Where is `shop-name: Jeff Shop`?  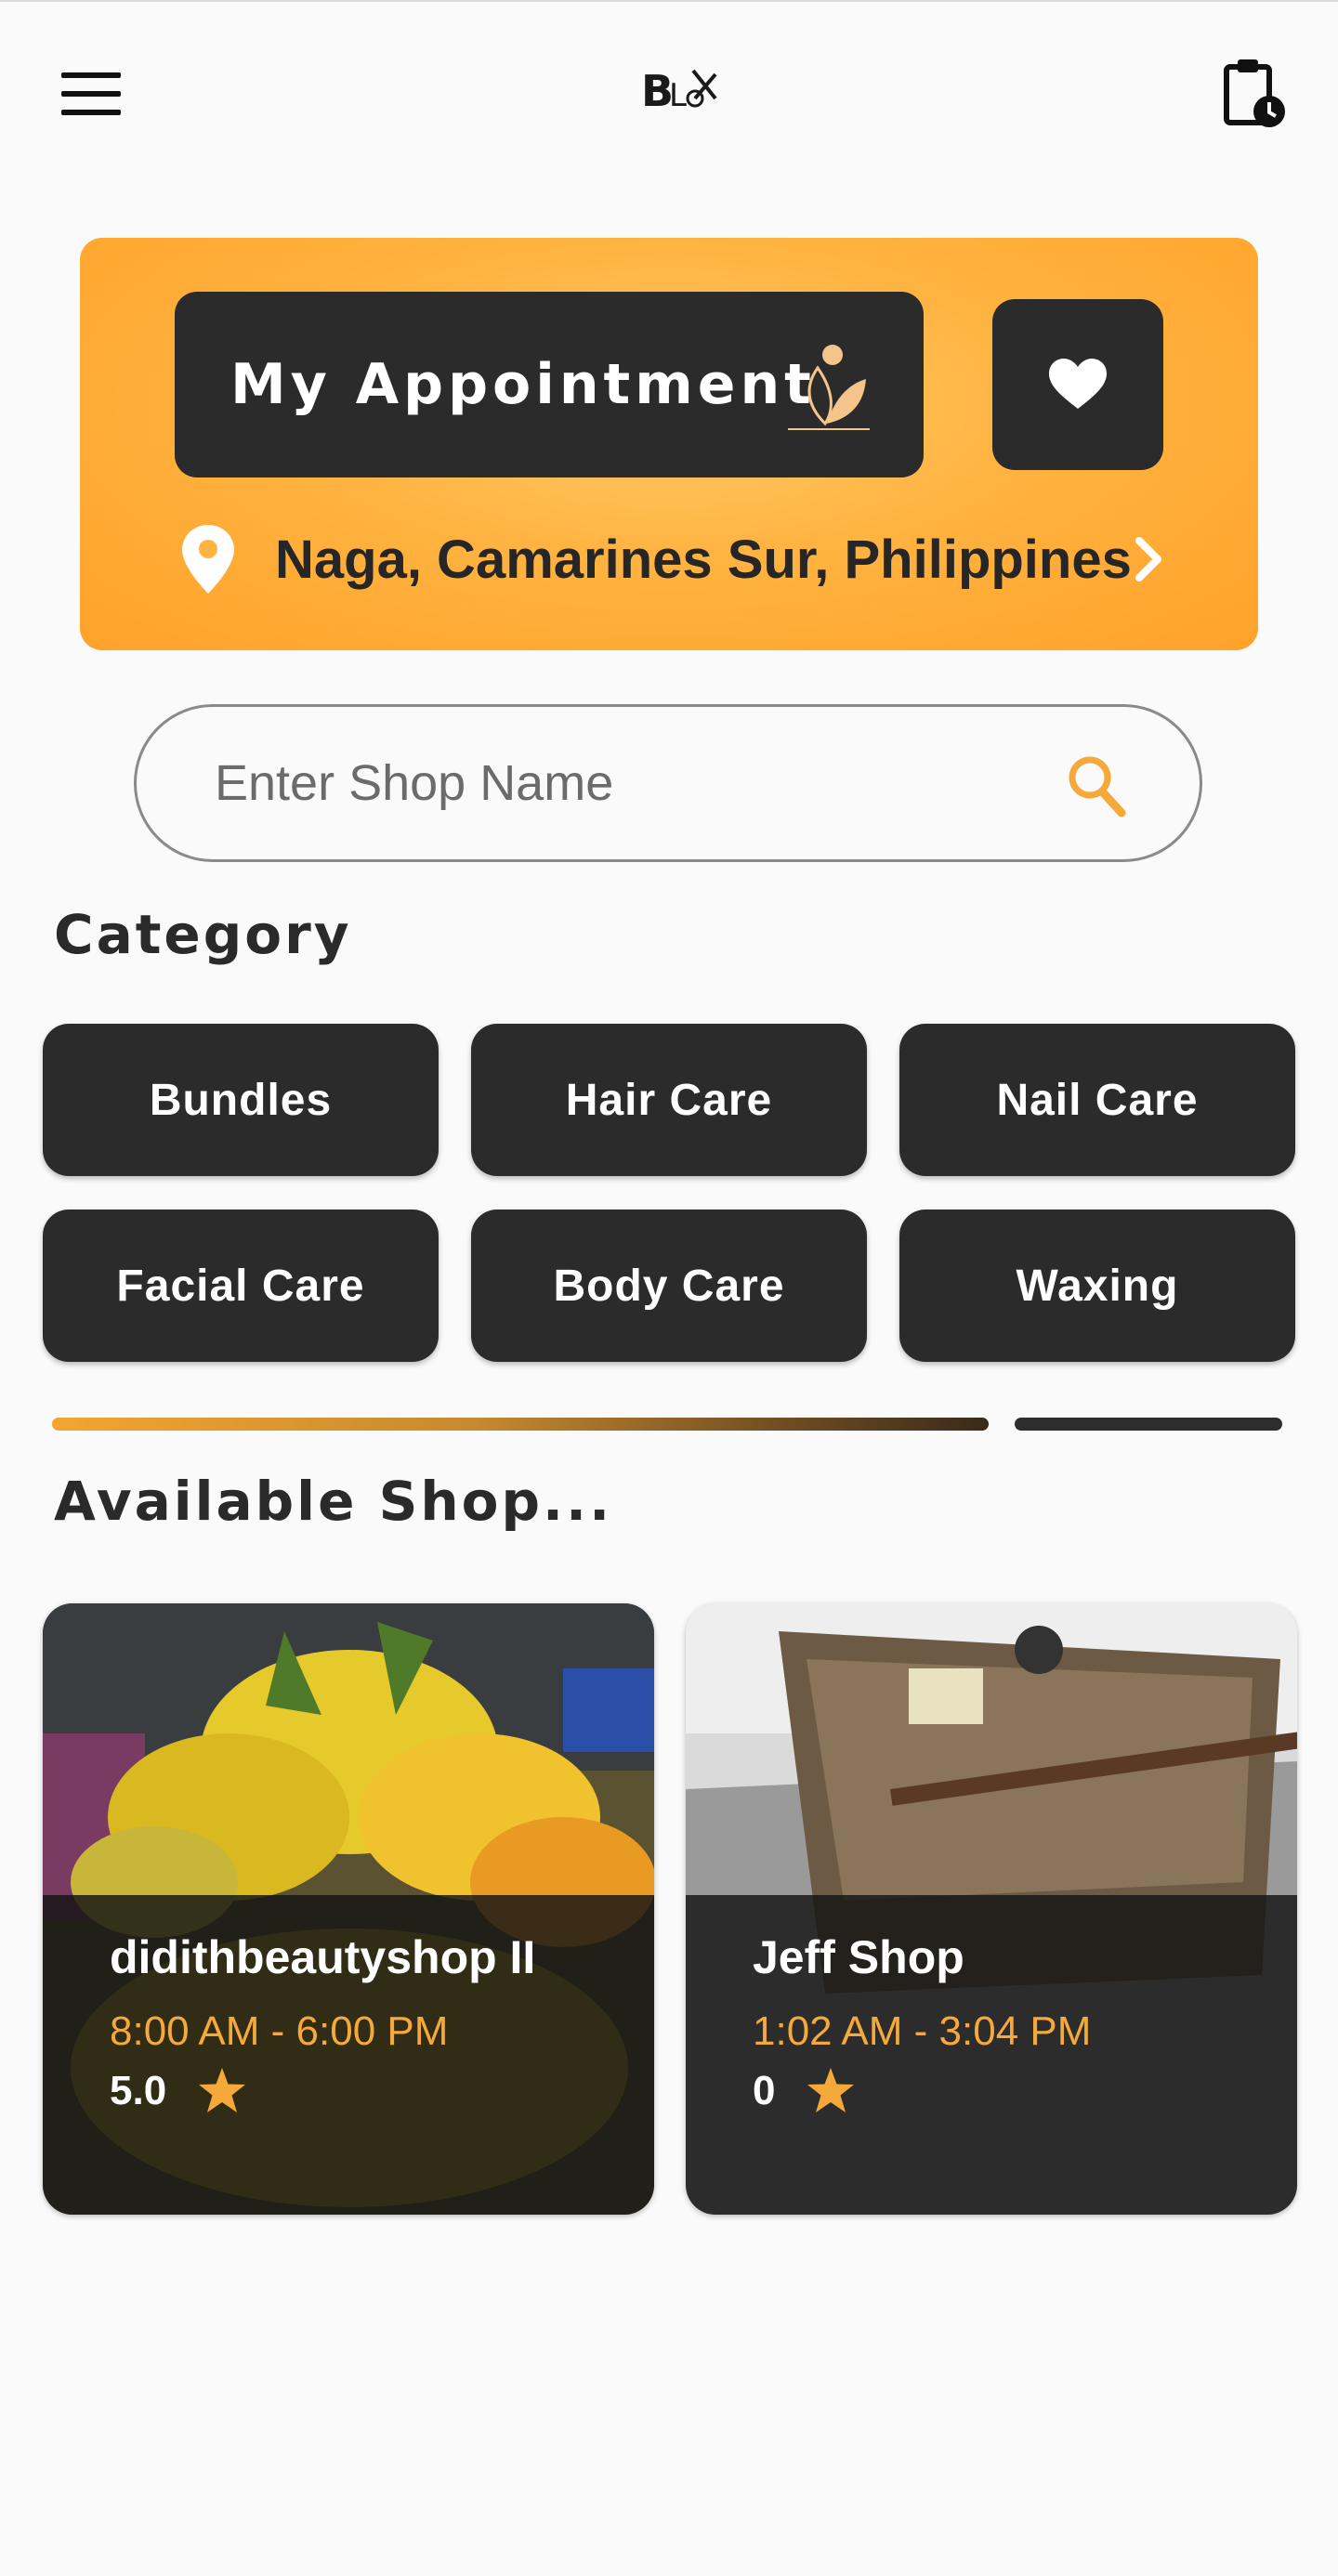
shop-name: Jeff Shop is located at coordinates (859, 1957).